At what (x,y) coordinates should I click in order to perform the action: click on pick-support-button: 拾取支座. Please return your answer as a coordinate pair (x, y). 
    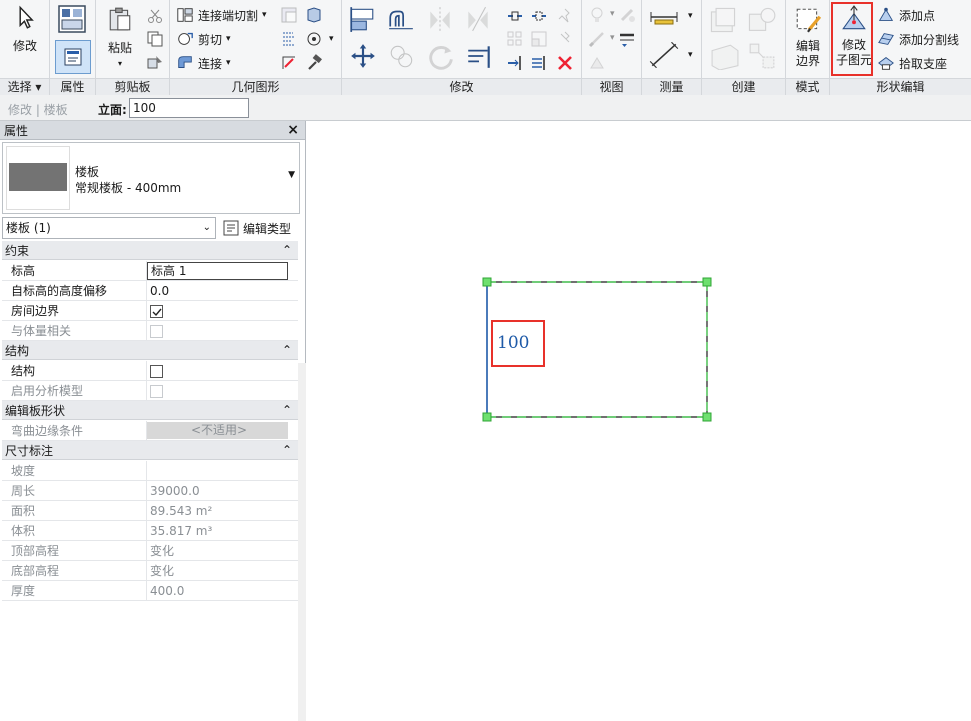
    Looking at the image, I should click on (912, 63).